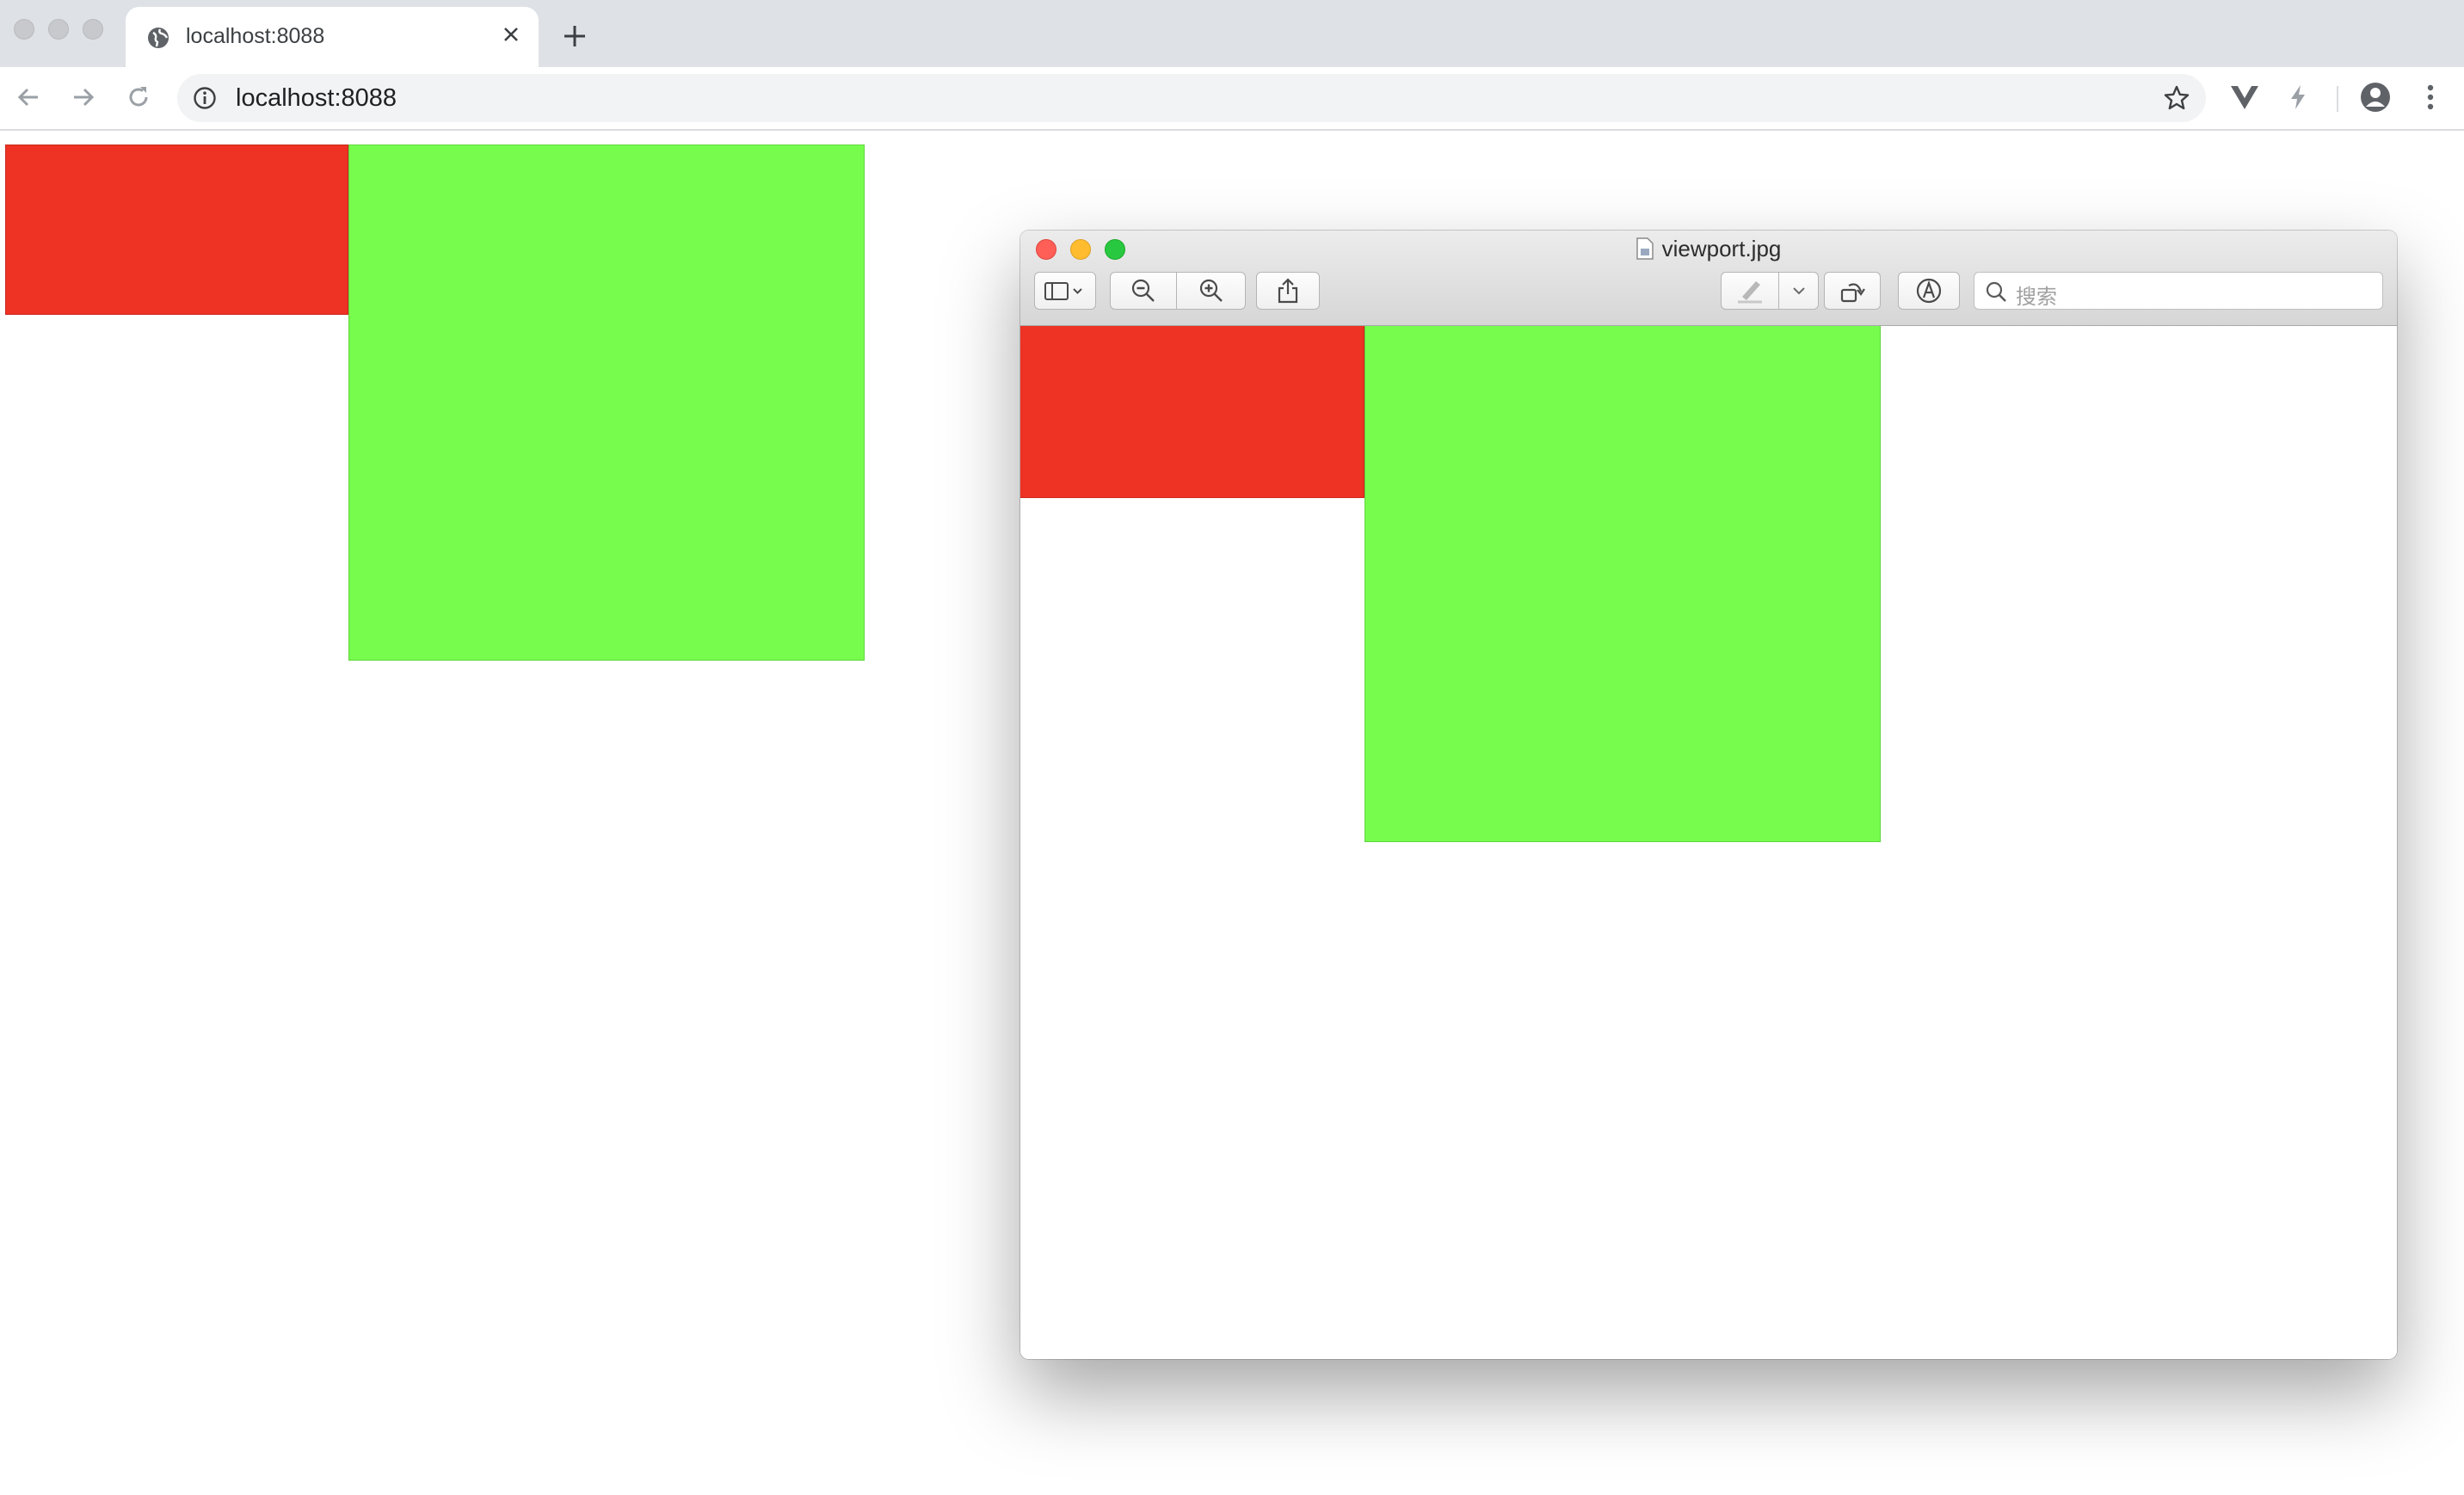  I want to click on toolbar-divider, so click(2337, 99).